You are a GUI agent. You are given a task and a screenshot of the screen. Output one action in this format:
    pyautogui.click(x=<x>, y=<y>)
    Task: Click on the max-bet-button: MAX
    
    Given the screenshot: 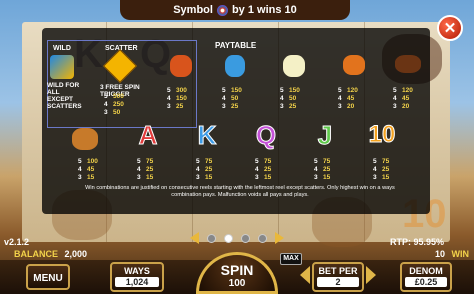 What is the action you would take?
    pyautogui.click(x=291, y=259)
    